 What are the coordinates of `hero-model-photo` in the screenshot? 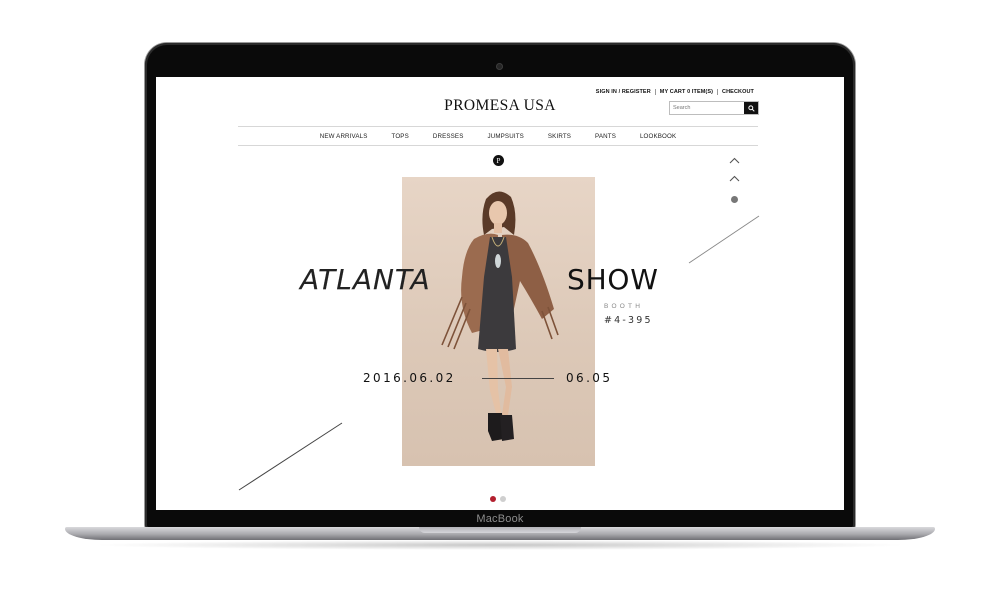 It's located at (498, 321).